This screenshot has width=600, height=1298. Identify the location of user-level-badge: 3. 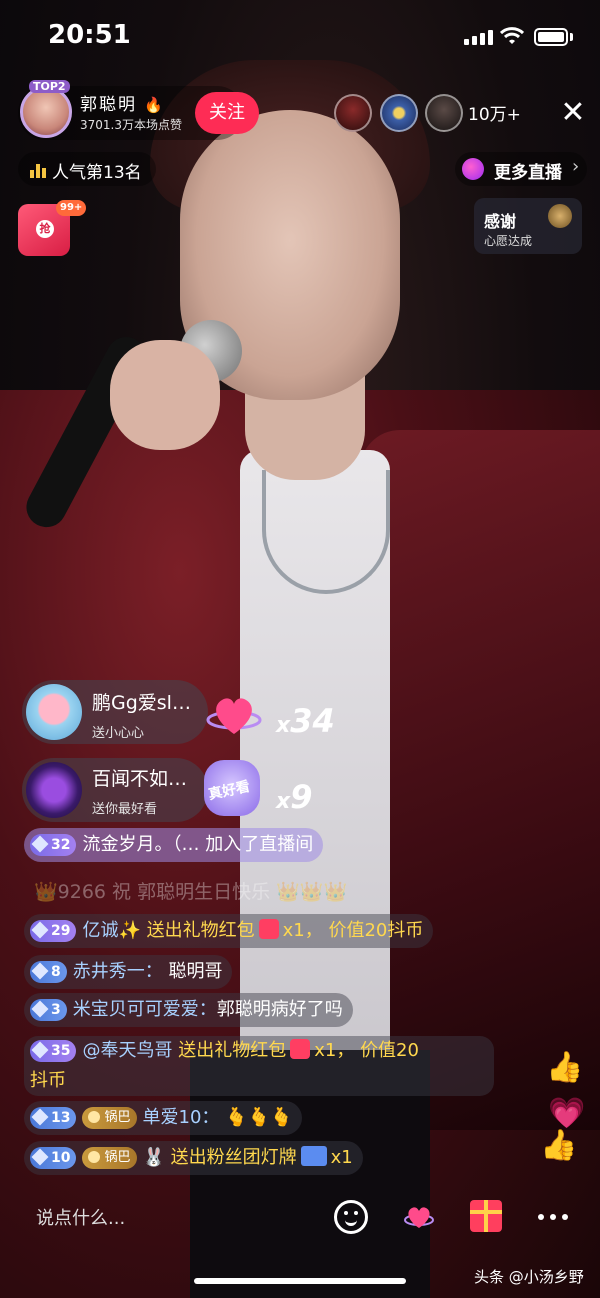
(48, 1010).